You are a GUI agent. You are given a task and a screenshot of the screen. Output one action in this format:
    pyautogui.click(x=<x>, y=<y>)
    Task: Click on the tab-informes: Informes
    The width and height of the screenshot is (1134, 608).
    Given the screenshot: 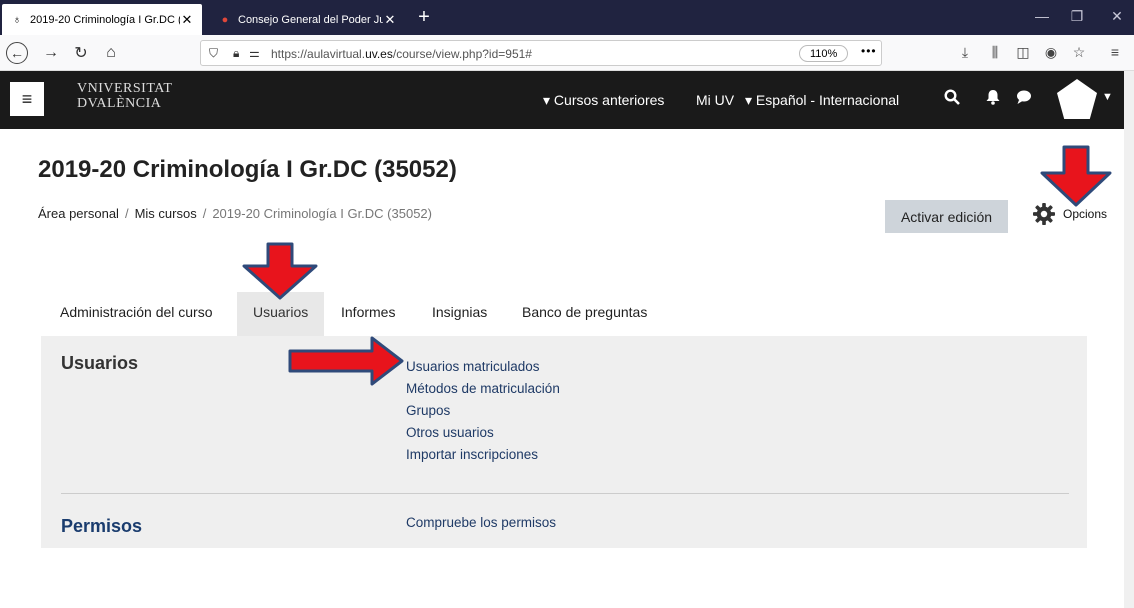 What is the action you would take?
    pyautogui.click(x=368, y=314)
    